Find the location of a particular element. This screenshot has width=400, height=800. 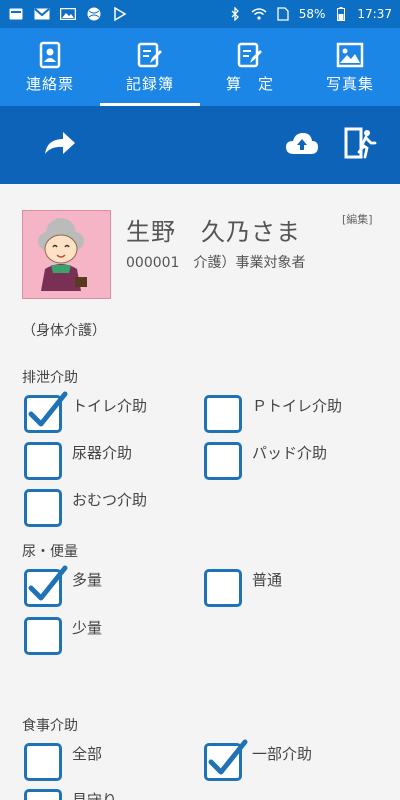

checkbox-meal-partial: 一部介助 is located at coordinates (258, 760).